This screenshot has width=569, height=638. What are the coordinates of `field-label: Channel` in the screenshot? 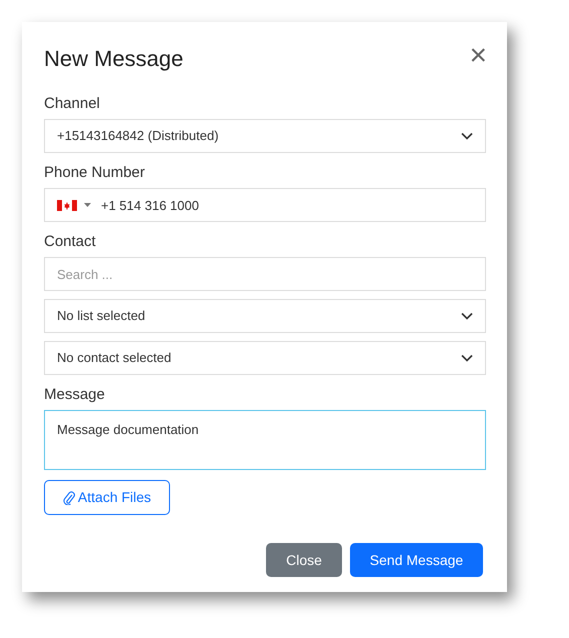 It's located at (72, 104).